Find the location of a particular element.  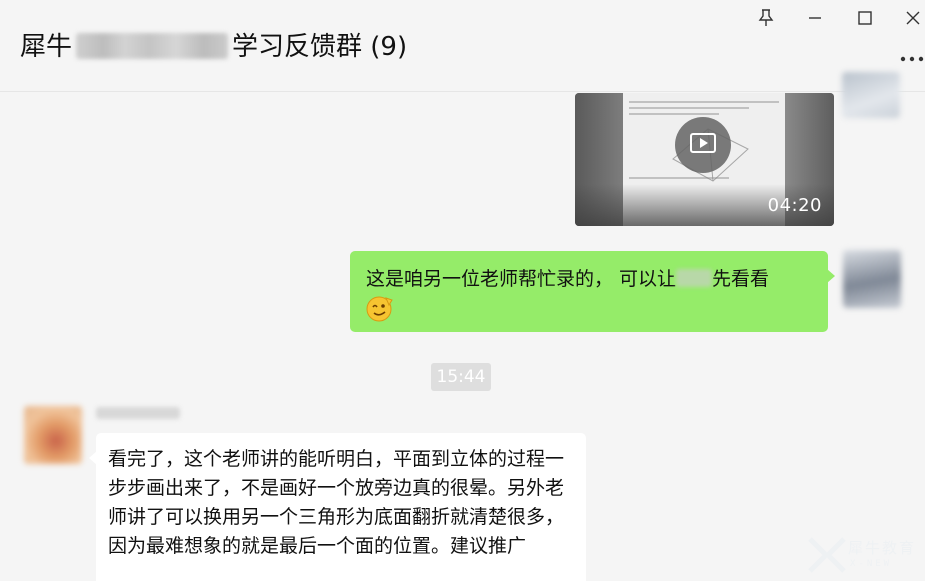

minimize-icon is located at coordinates (815, 18).